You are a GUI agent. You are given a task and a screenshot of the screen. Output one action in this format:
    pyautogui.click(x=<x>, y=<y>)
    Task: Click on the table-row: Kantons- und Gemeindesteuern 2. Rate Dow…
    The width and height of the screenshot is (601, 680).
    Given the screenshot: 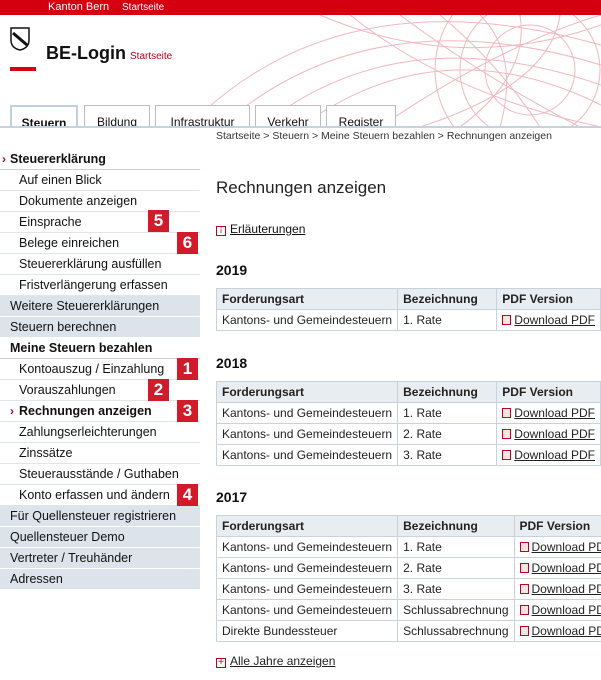 What is the action you would take?
    pyautogui.click(x=408, y=568)
    